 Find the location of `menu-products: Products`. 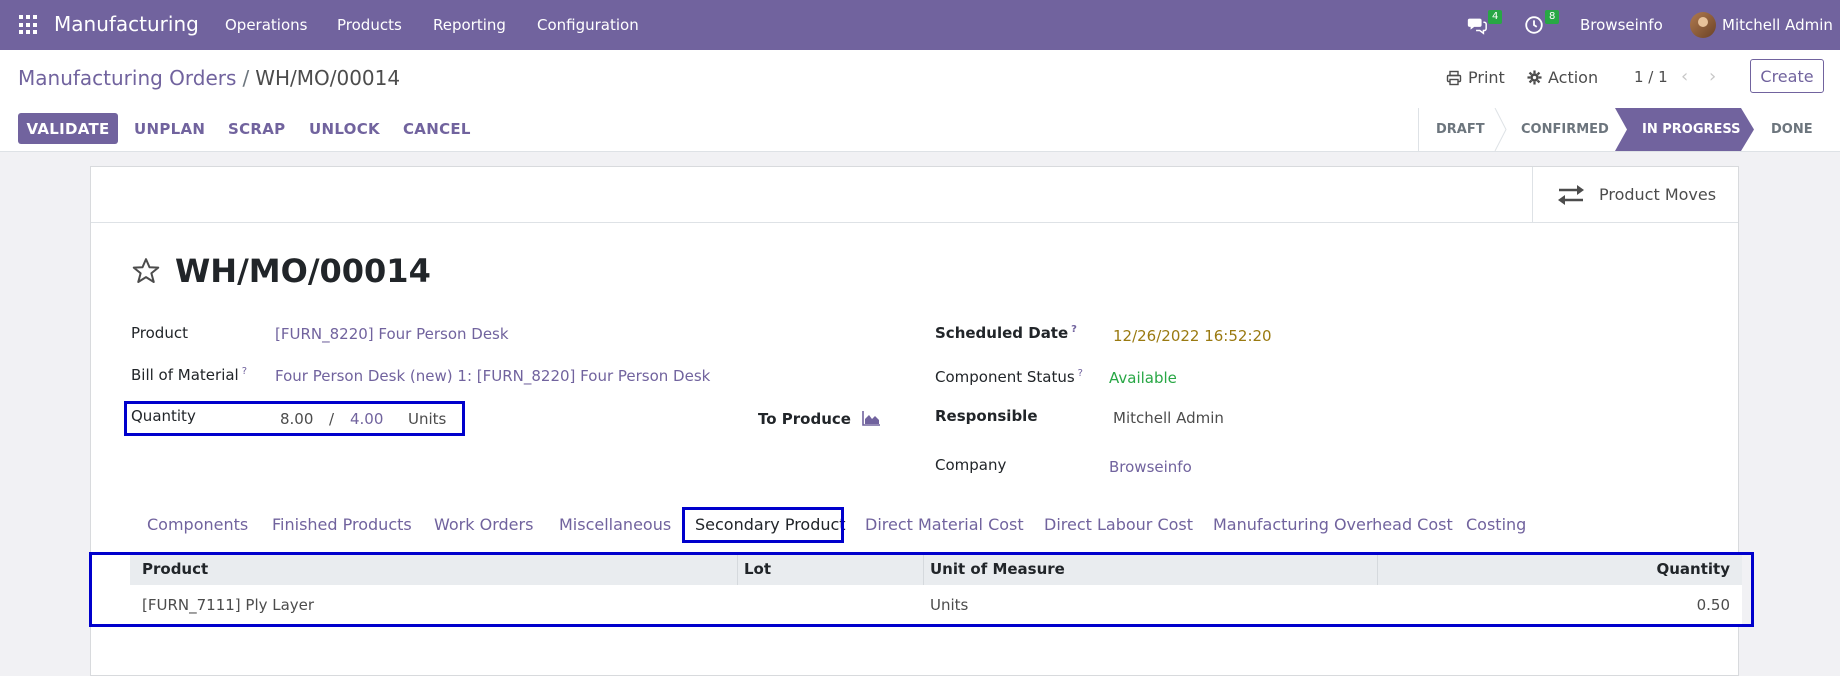

menu-products: Products is located at coordinates (369, 25).